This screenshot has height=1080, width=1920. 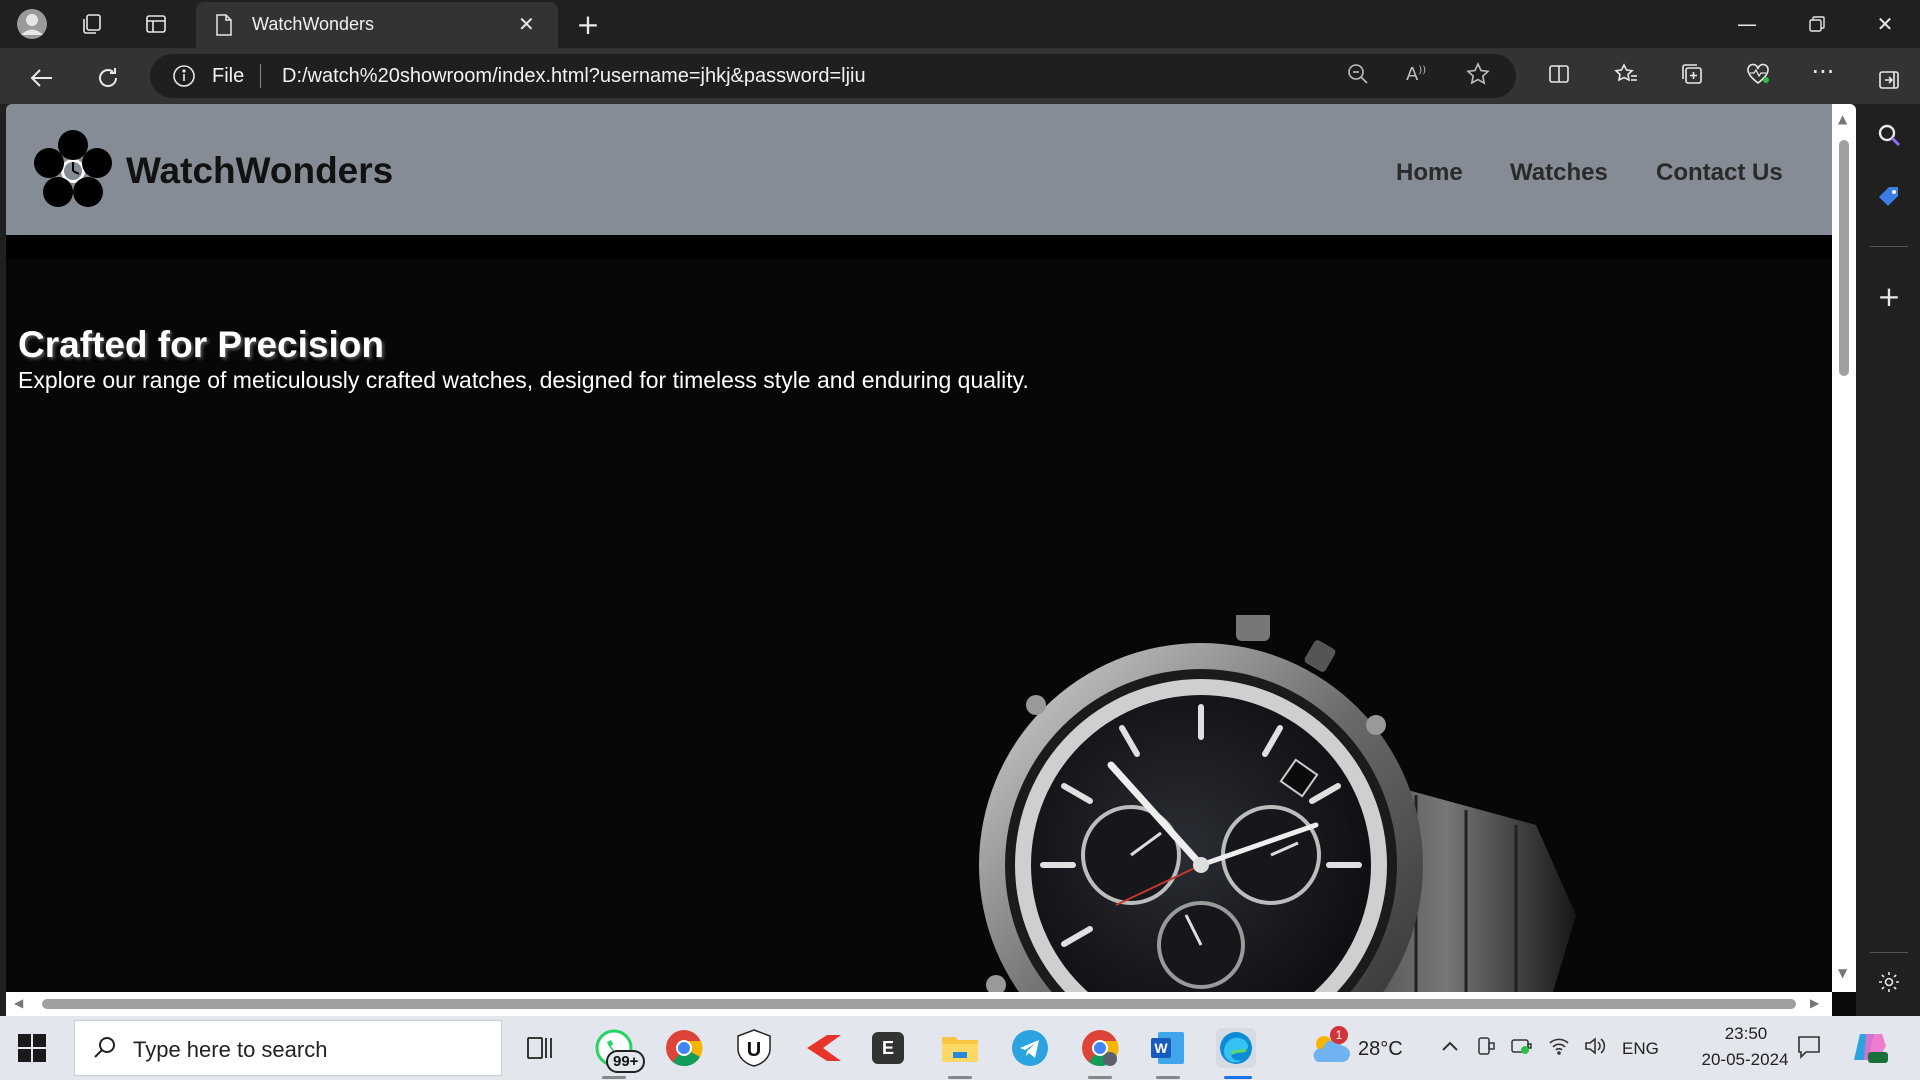 I want to click on chrome-icon, so click(x=684, y=1048).